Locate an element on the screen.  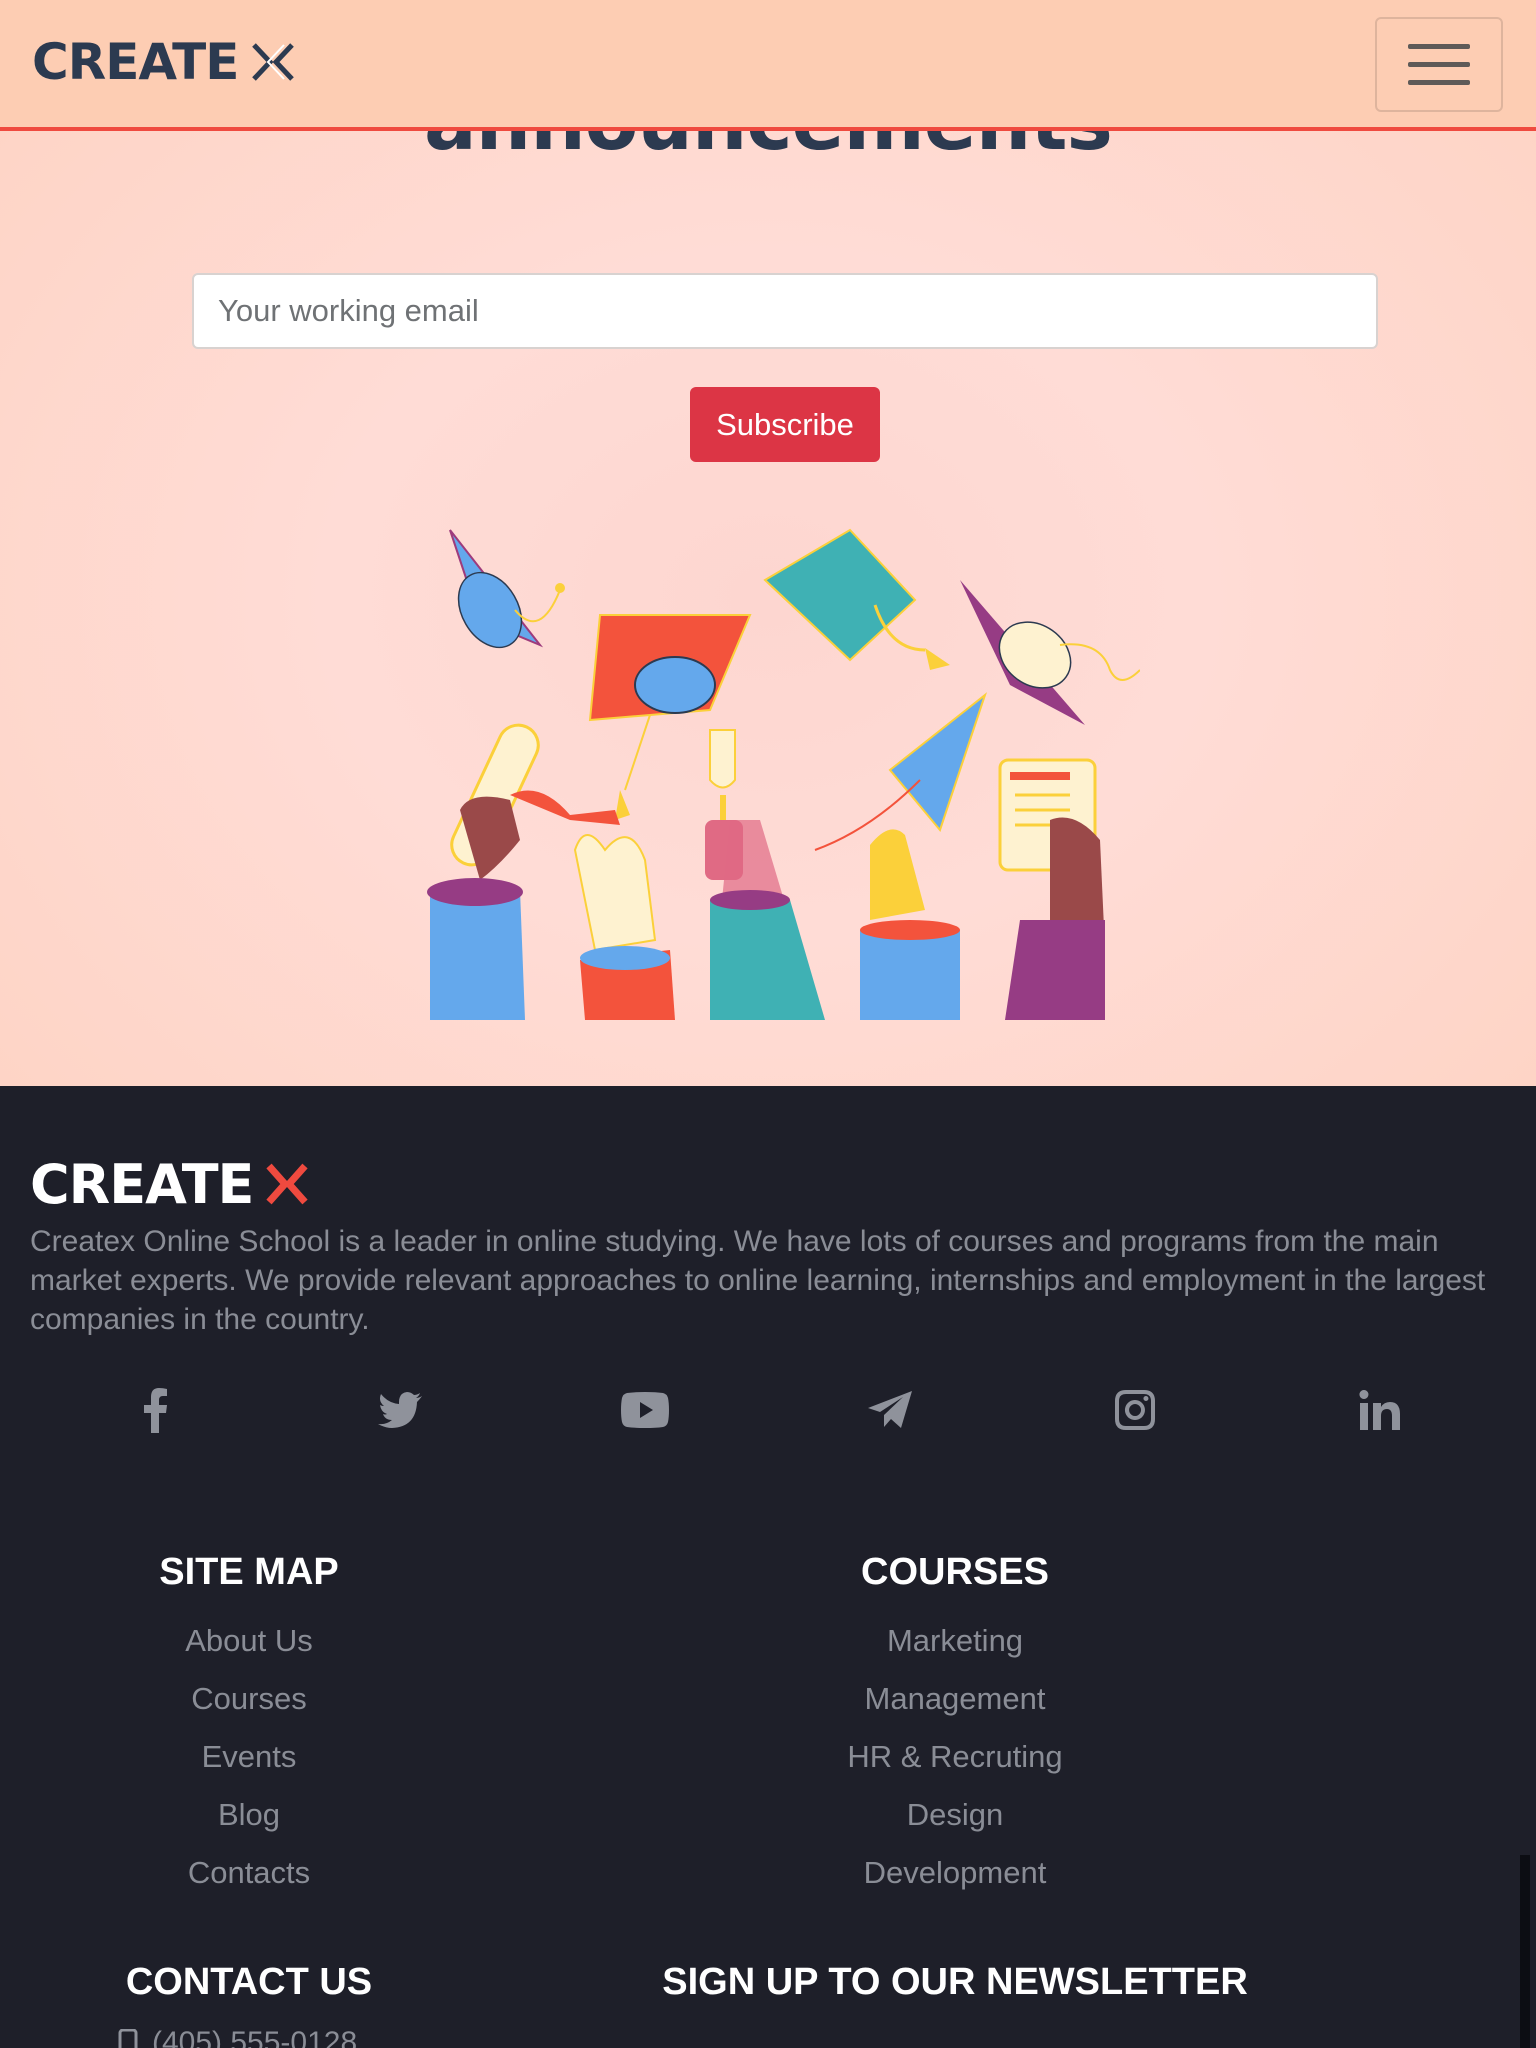
graduation-illustration is located at coordinates (783, 774).